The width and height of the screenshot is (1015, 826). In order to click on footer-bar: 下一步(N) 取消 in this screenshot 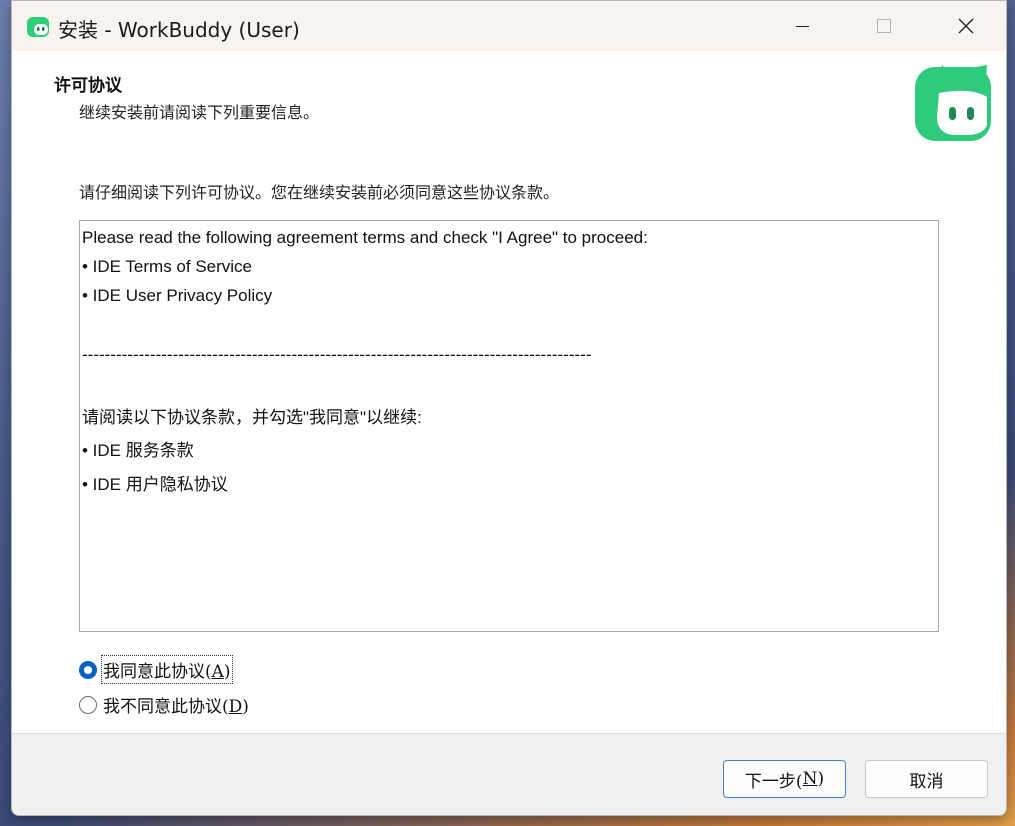, I will do `click(509, 774)`.